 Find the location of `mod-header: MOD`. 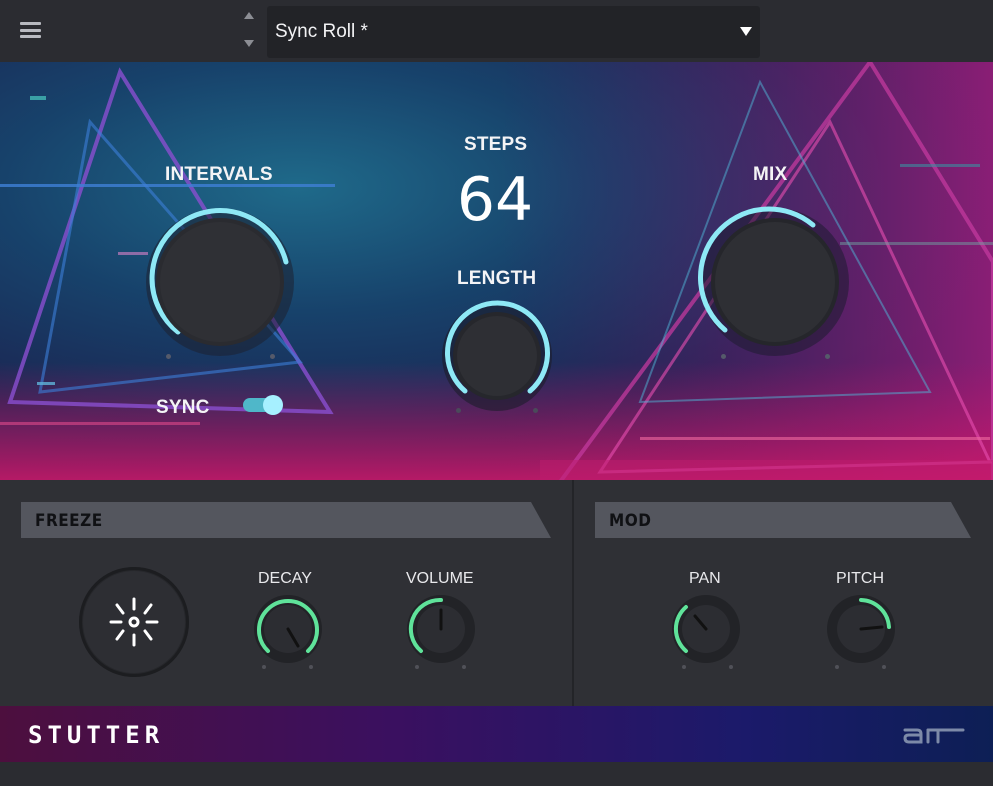

mod-header: MOD is located at coordinates (783, 520).